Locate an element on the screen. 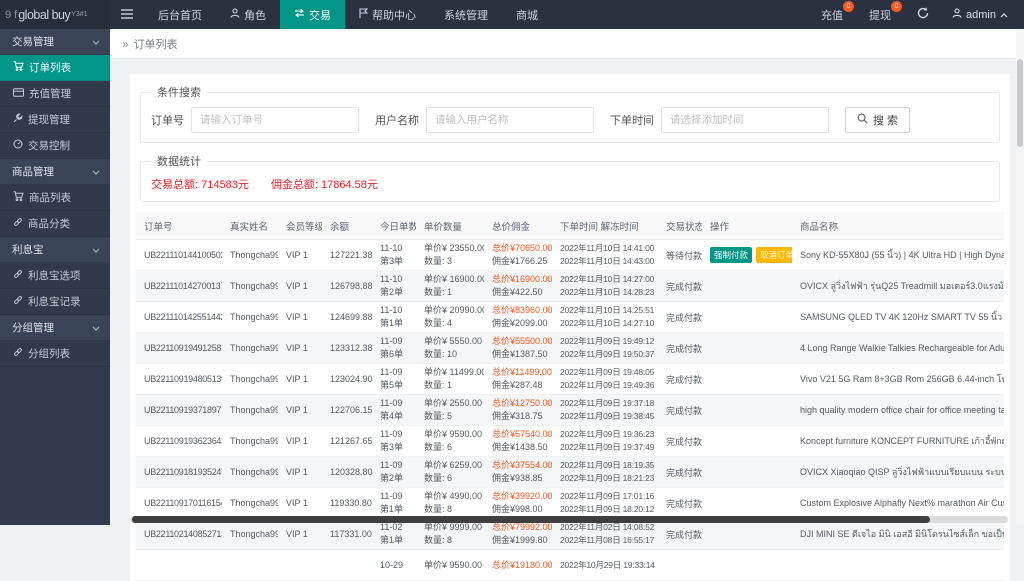 Image resolution: width=1024 pixels, height=581 pixels. order-day: 10-29 is located at coordinates (394, 565).